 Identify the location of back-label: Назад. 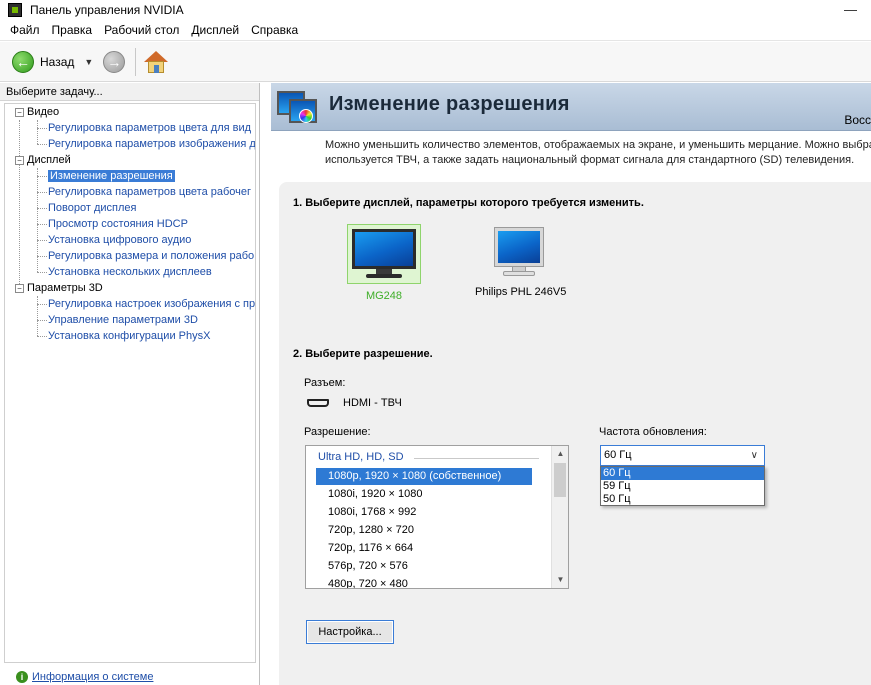
(57, 61).